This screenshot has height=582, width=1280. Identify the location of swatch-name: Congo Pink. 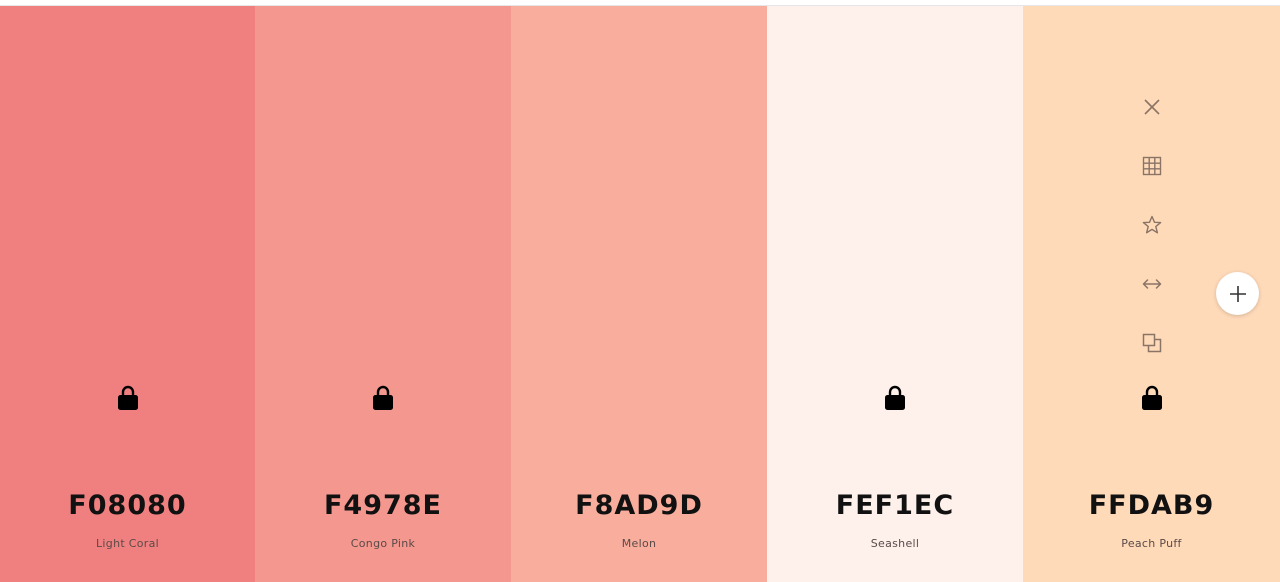
(383, 543).